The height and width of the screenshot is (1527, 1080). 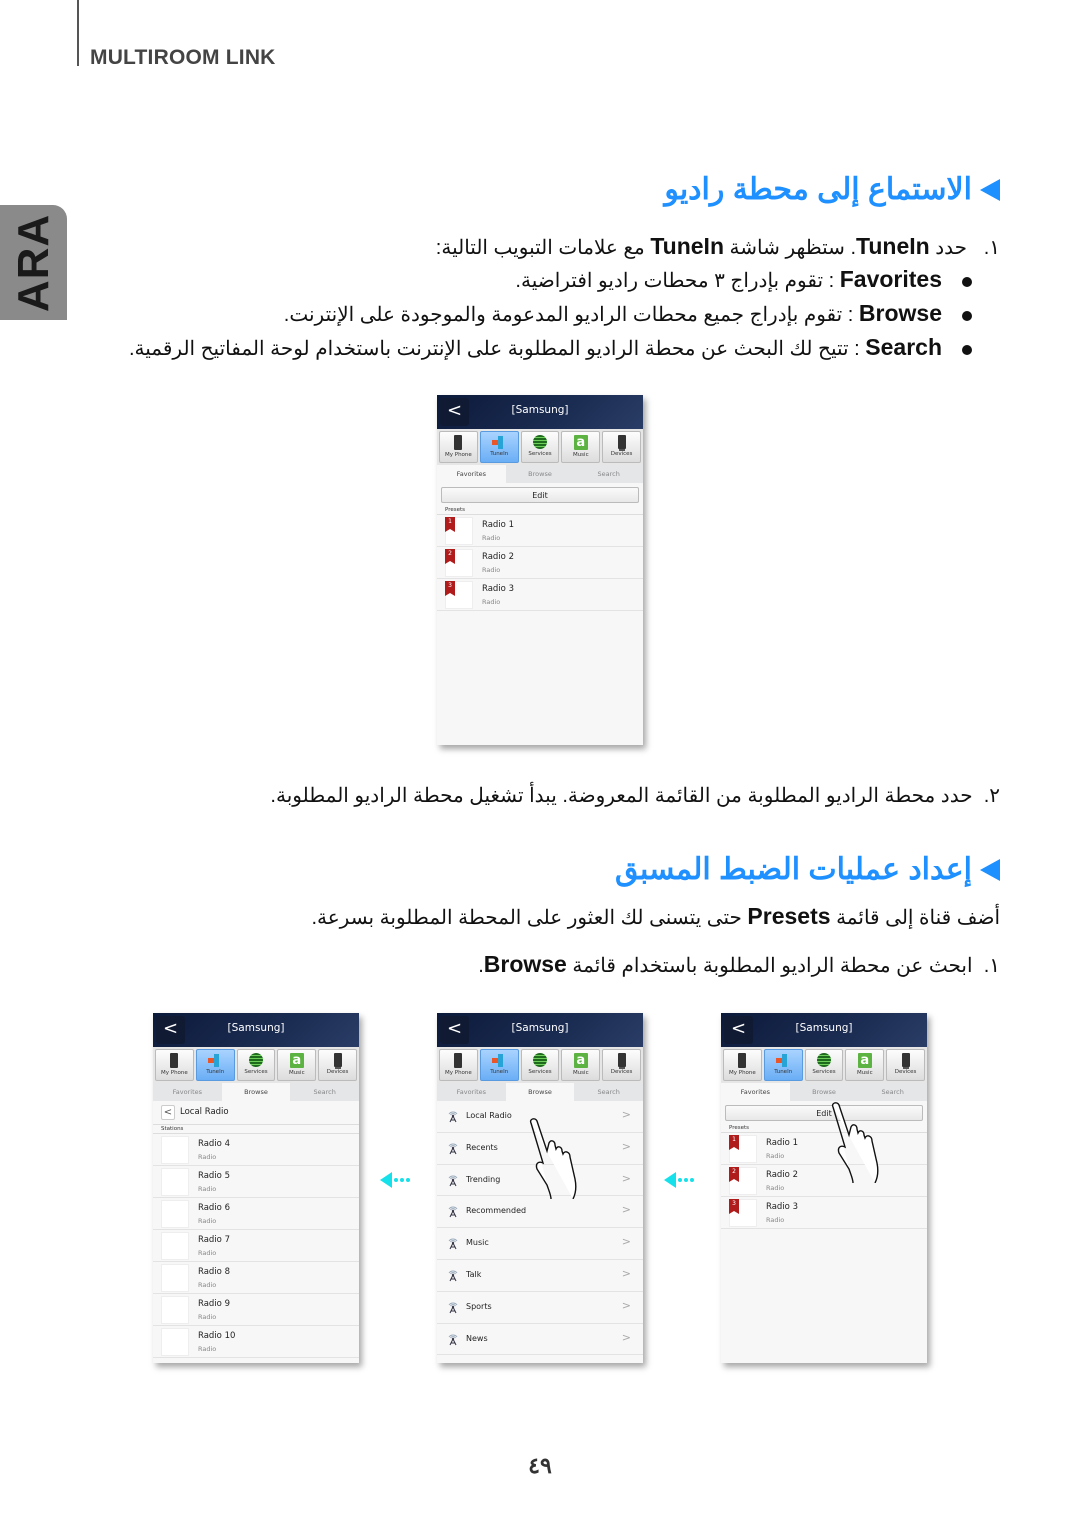 What do you see at coordinates (677, 281) in the screenshot?
I see `bullet-text: : تقوم بإدراج ٣ محطات راديو افتراضية.` at bounding box center [677, 281].